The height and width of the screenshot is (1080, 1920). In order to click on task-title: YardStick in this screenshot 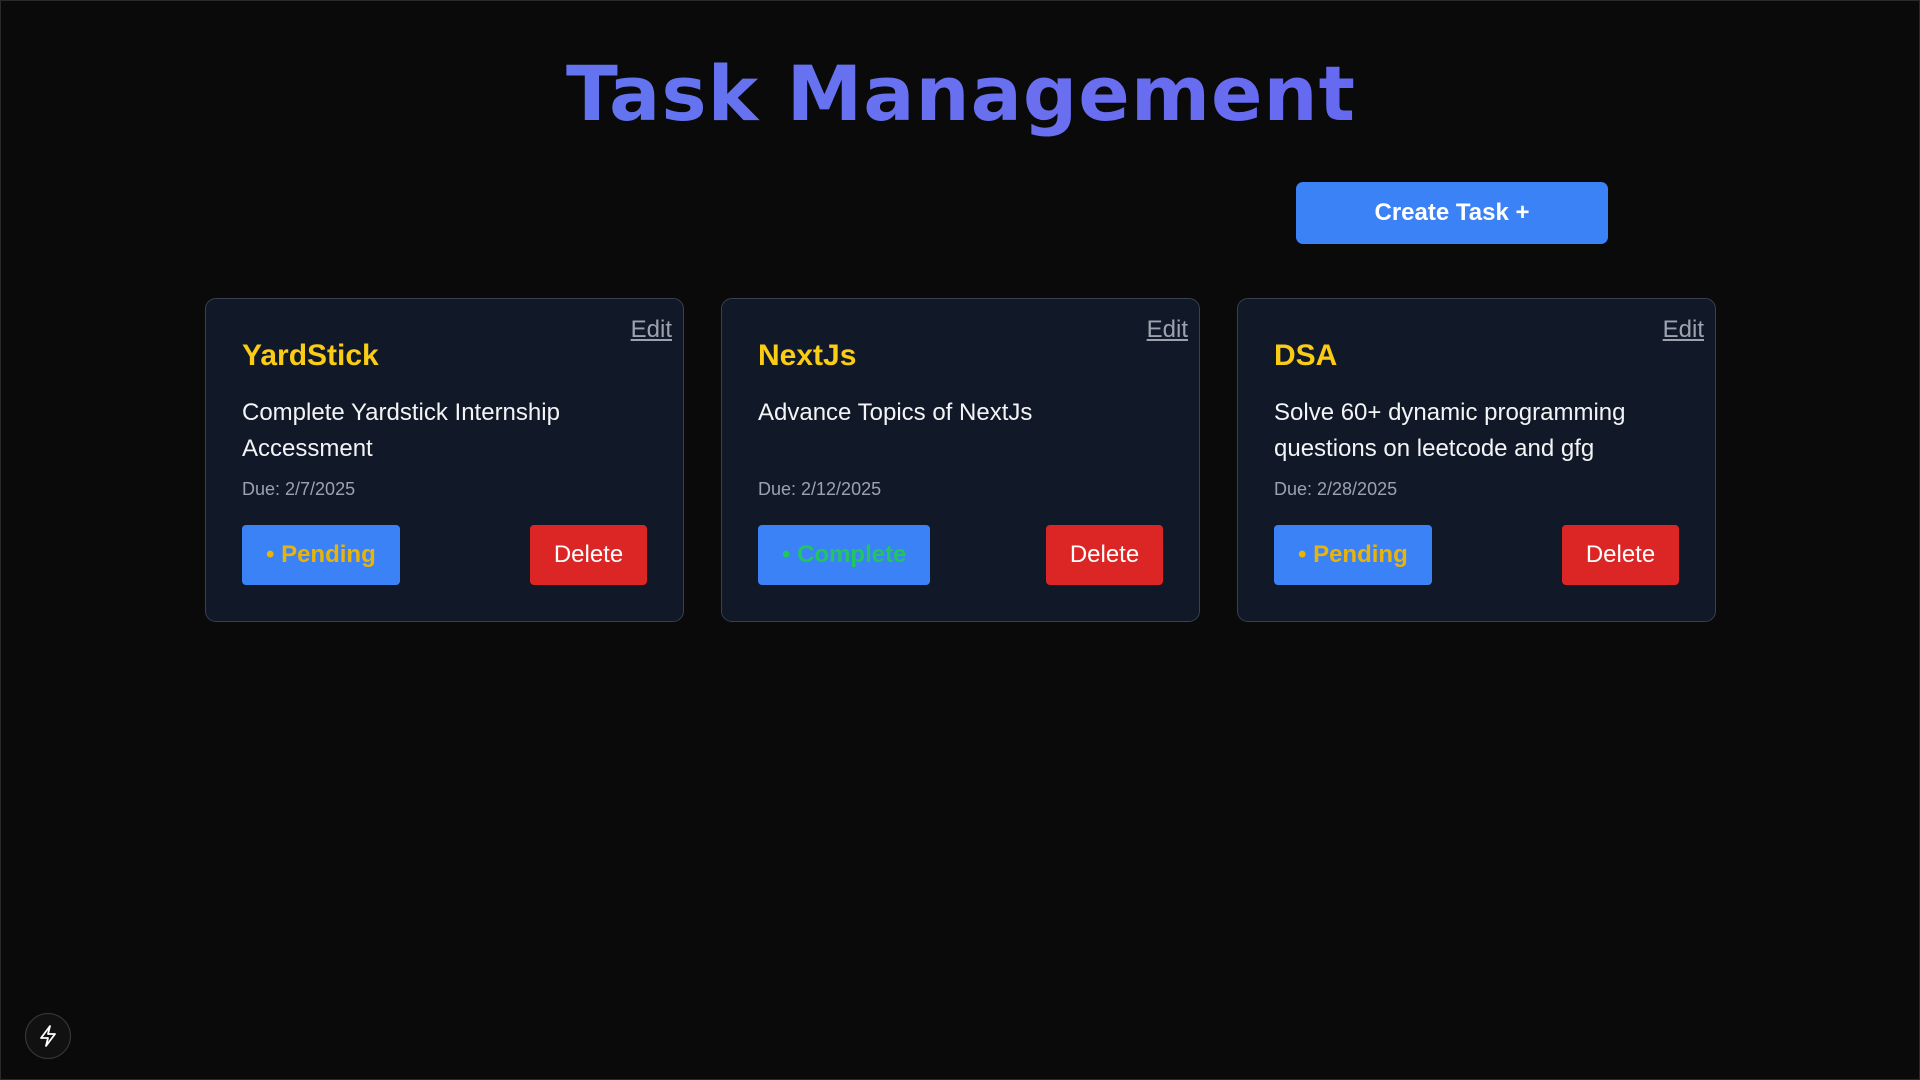, I will do `click(310, 355)`.